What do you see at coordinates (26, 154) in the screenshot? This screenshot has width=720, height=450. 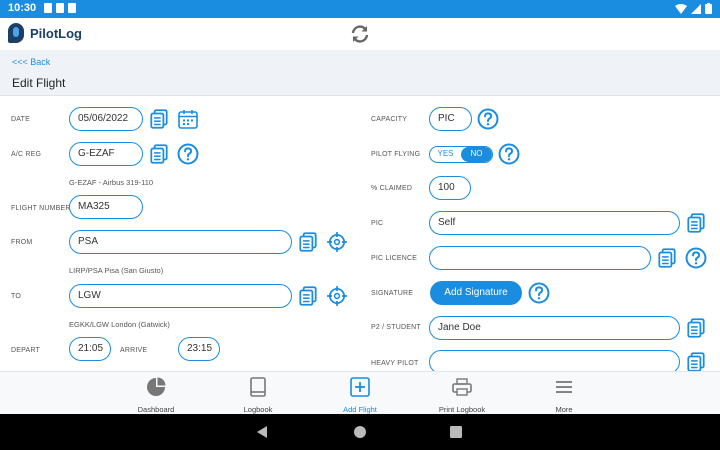 I see `acreg-label: A/C REG` at bounding box center [26, 154].